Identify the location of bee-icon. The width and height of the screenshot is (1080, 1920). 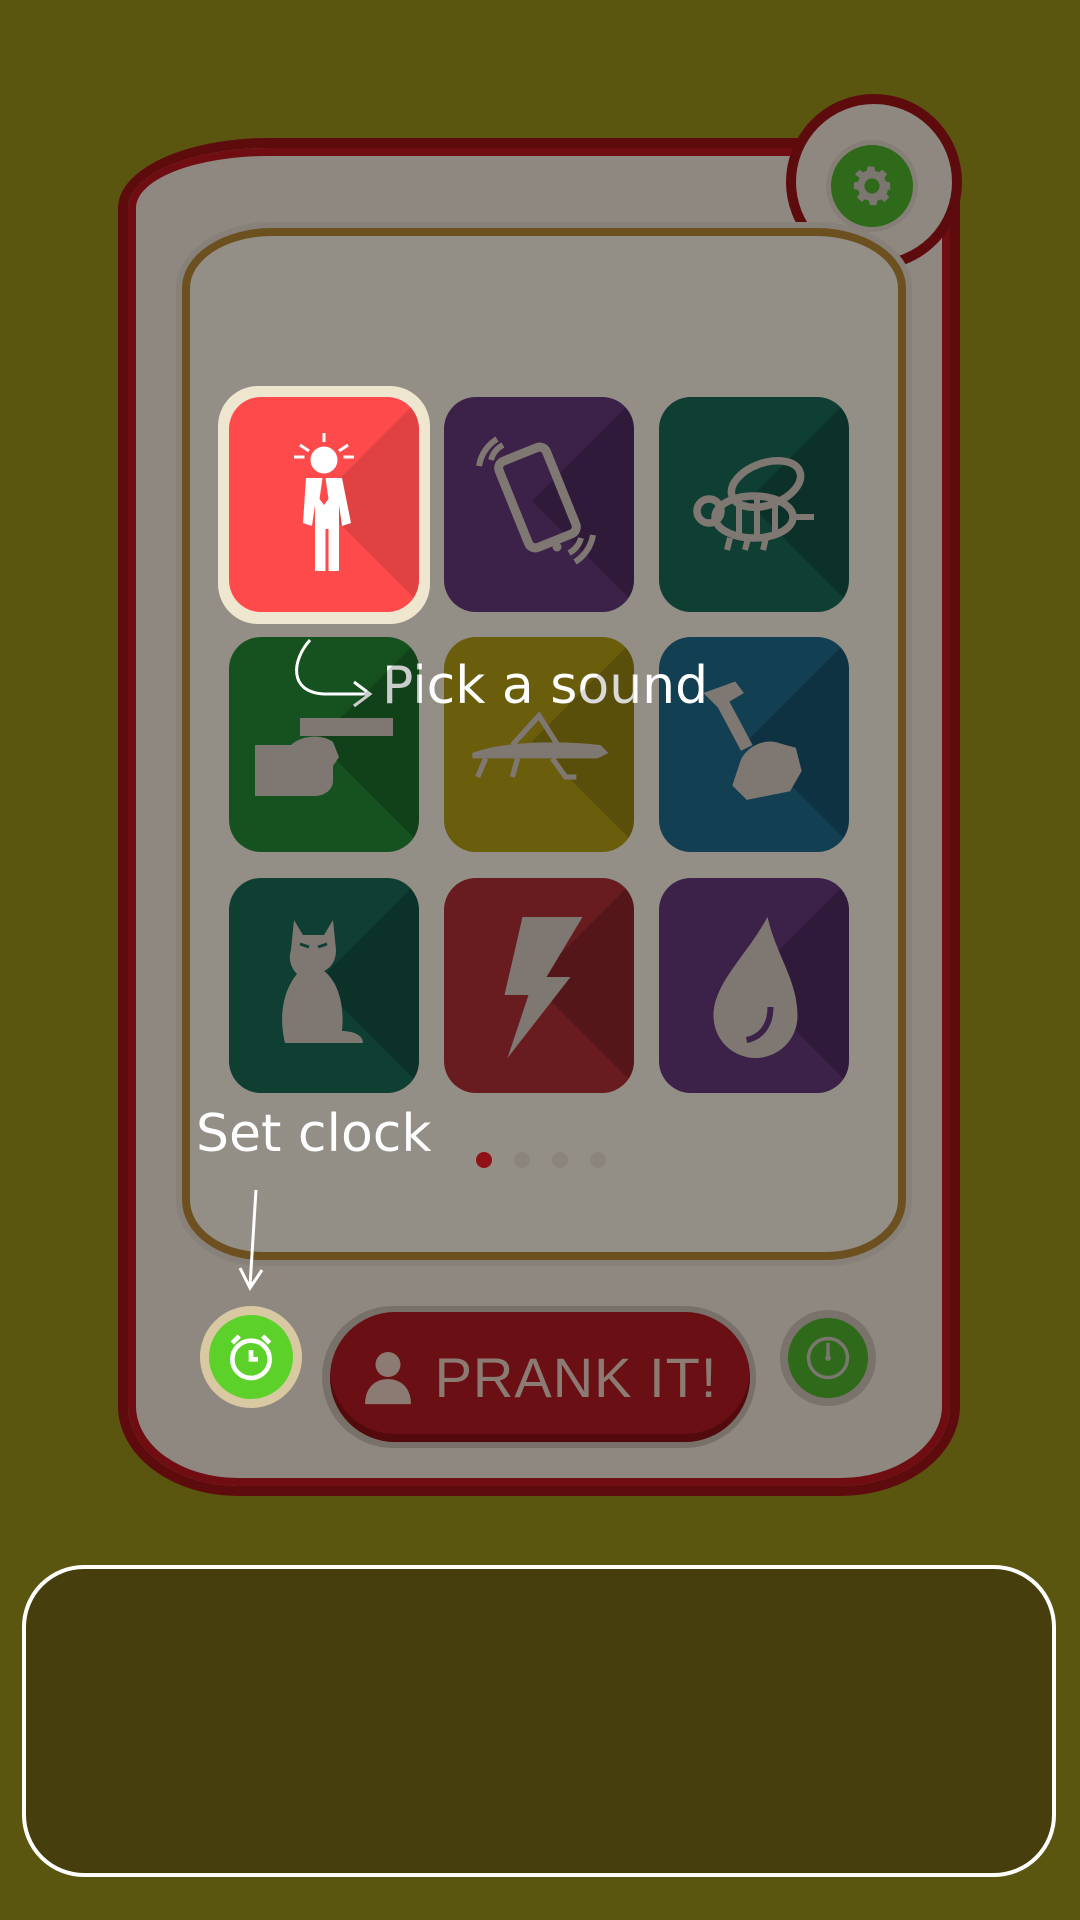
(753, 503).